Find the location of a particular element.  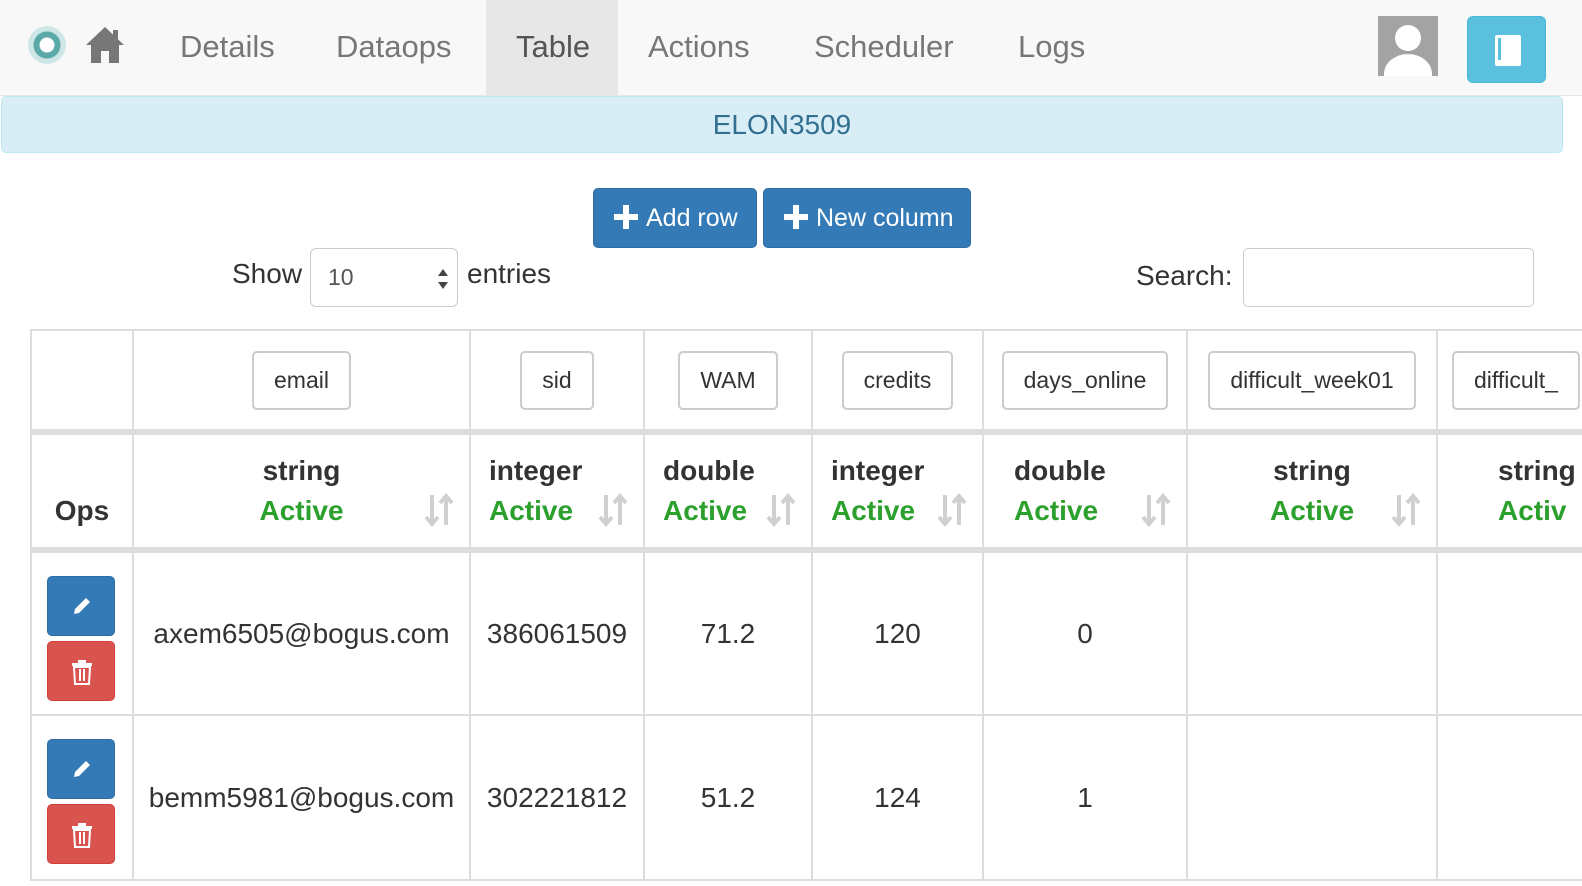

column-name-button: sid is located at coordinates (557, 380).